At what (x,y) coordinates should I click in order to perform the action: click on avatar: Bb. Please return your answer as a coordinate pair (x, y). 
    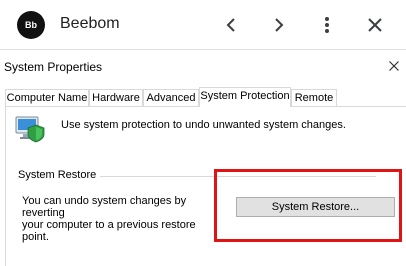
    Looking at the image, I should click on (31, 25).